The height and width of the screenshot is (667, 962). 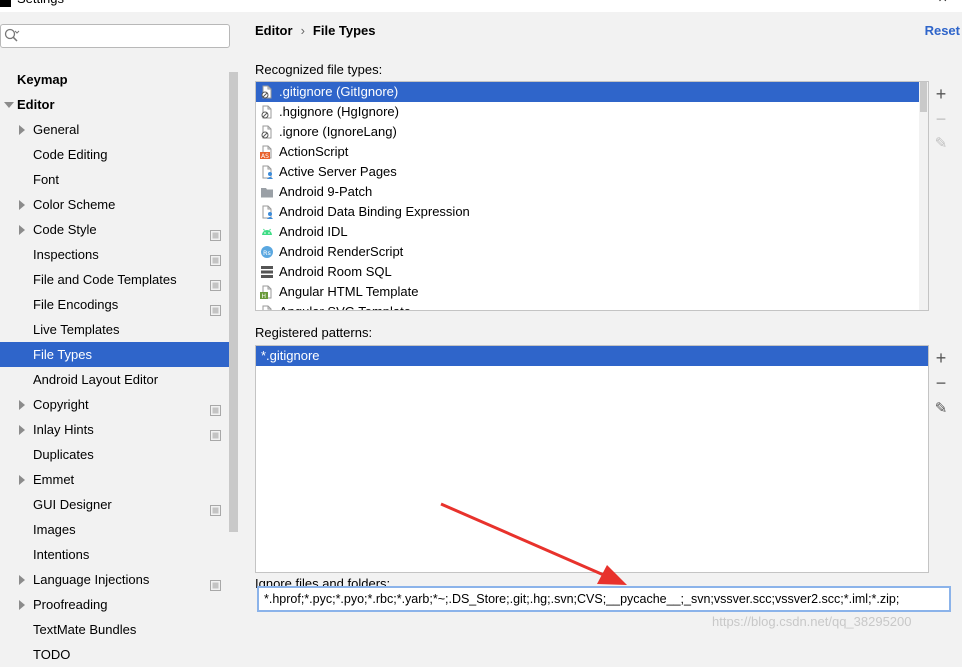 I want to click on file-type-label: .gitignore (GitIgnore), so click(x=339, y=91).